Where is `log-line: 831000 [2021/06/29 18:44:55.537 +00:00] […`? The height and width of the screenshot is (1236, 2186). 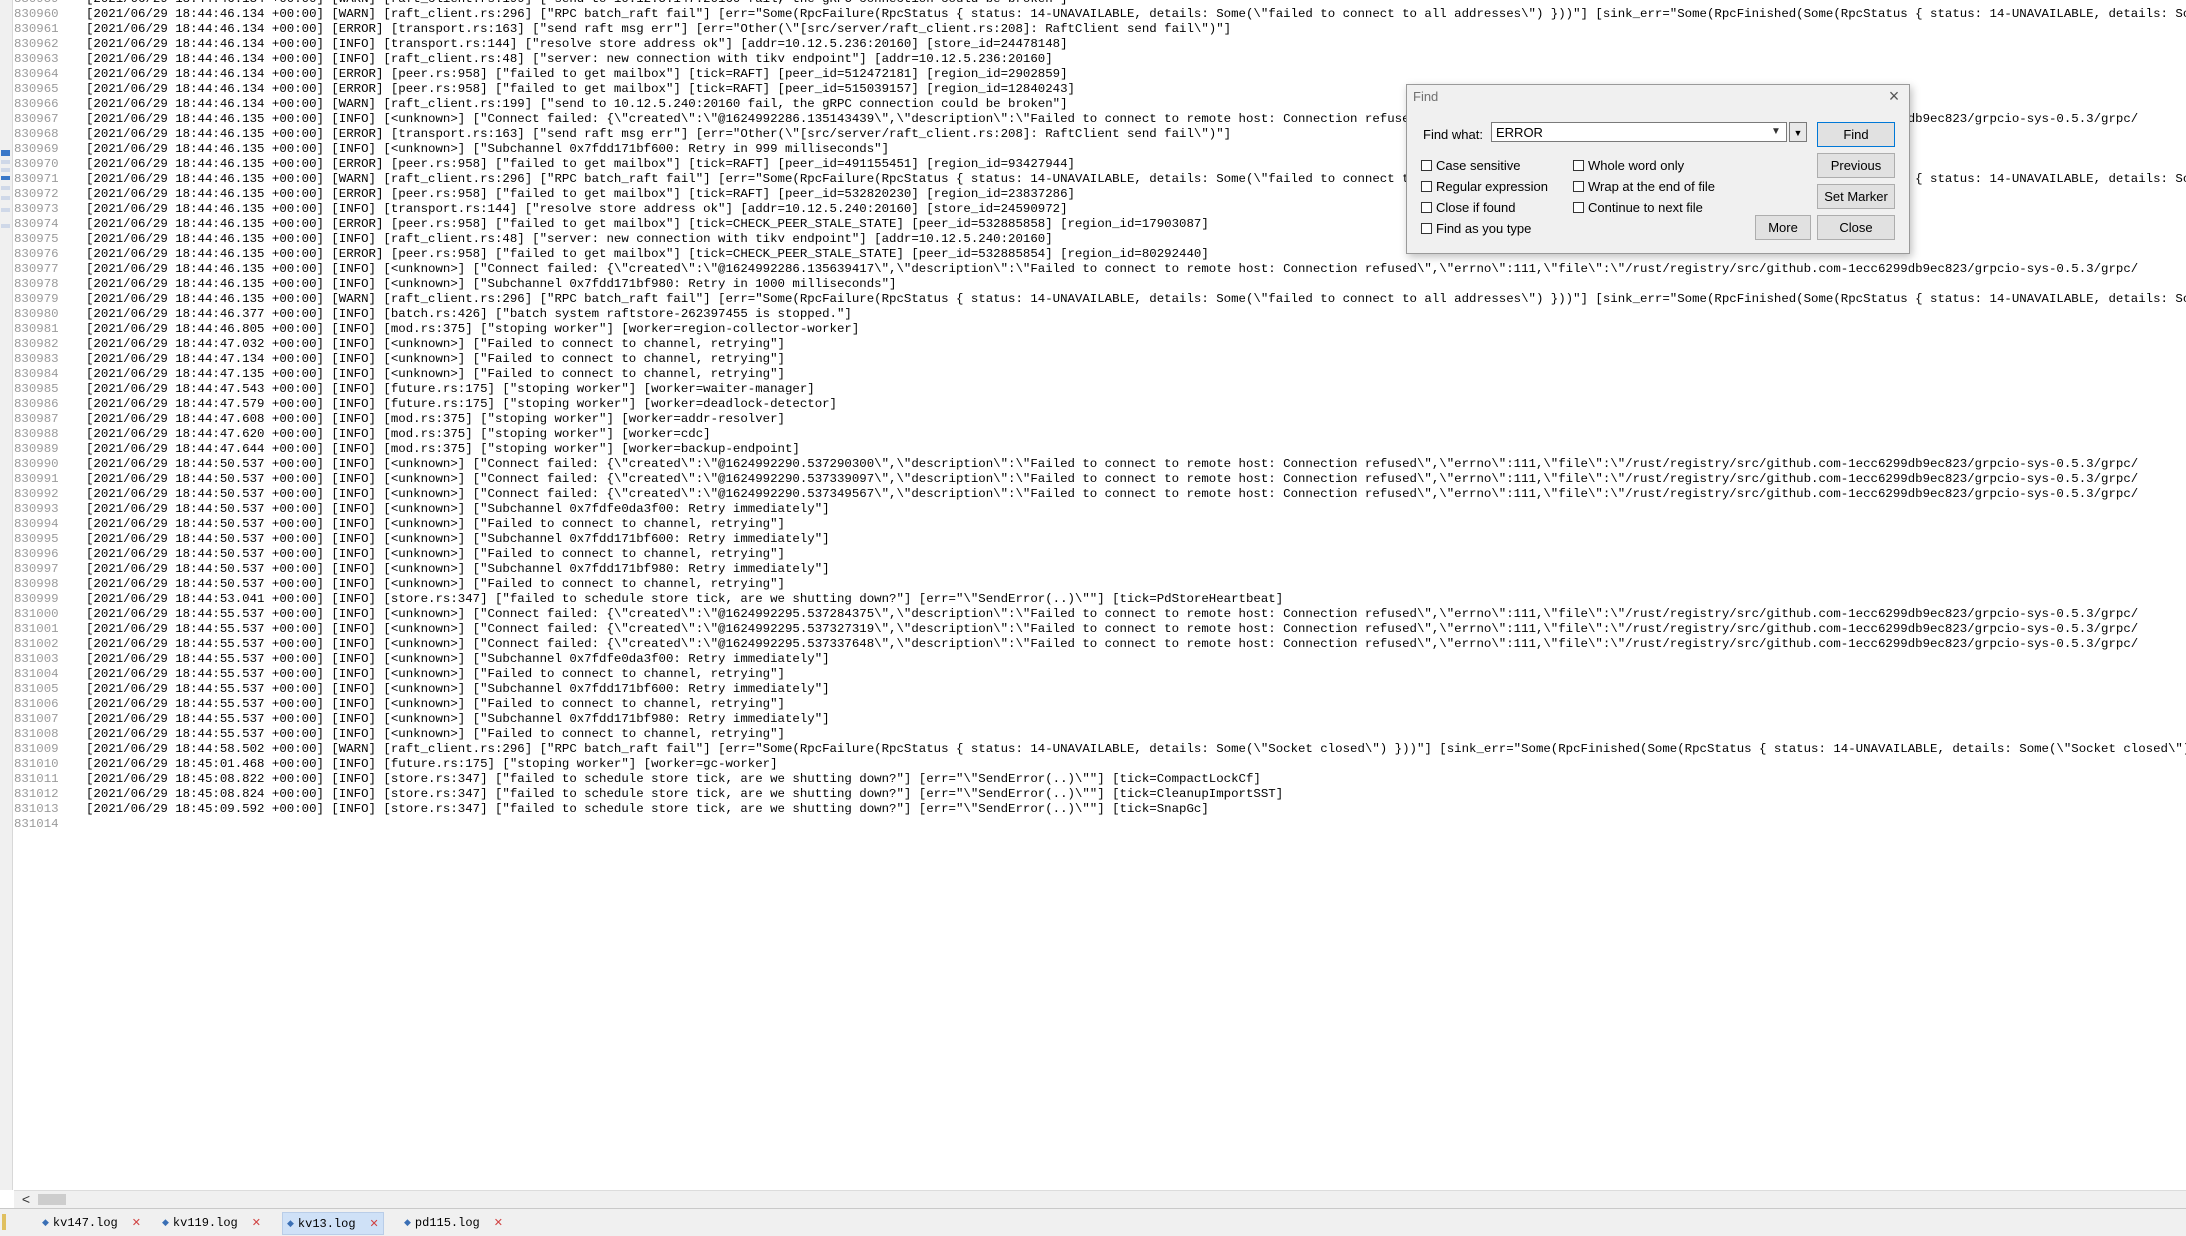
log-line: 831000 [2021/06/29 18:44:55.537 +00:00] [… is located at coordinates (1100, 614).